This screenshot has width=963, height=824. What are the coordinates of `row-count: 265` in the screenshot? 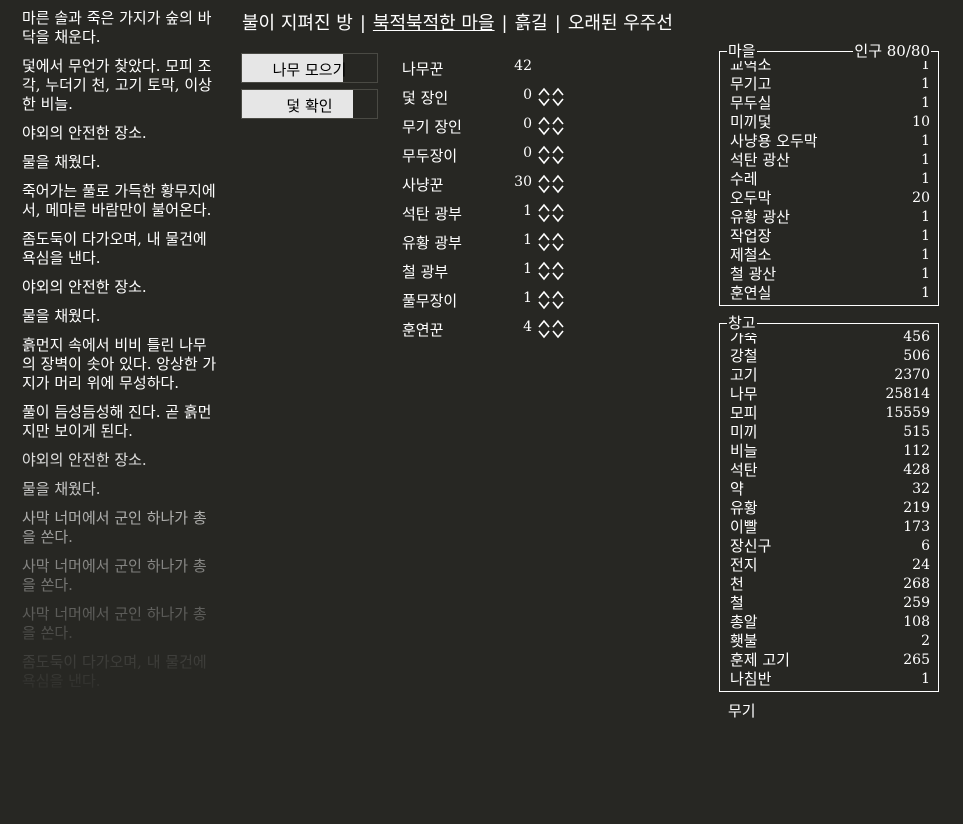 It's located at (916, 660).